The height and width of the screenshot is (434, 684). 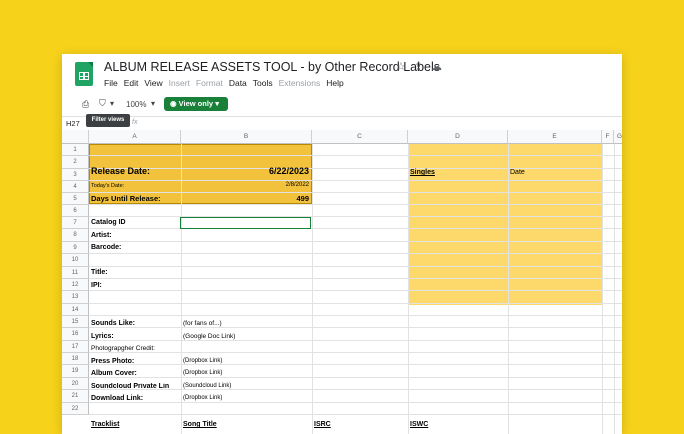 I want to click on filter-dropdown-icon: ▾, so click(x=112, y=103).